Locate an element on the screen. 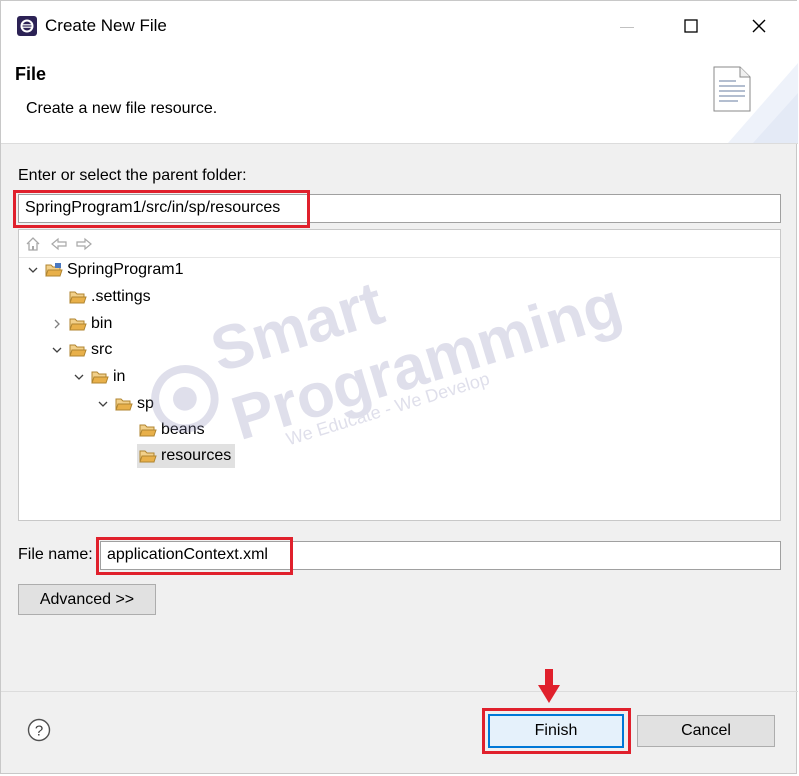 The width and height of the screenshot is (799, 776). tree-item-src: src is located at coordinates (80, 350).